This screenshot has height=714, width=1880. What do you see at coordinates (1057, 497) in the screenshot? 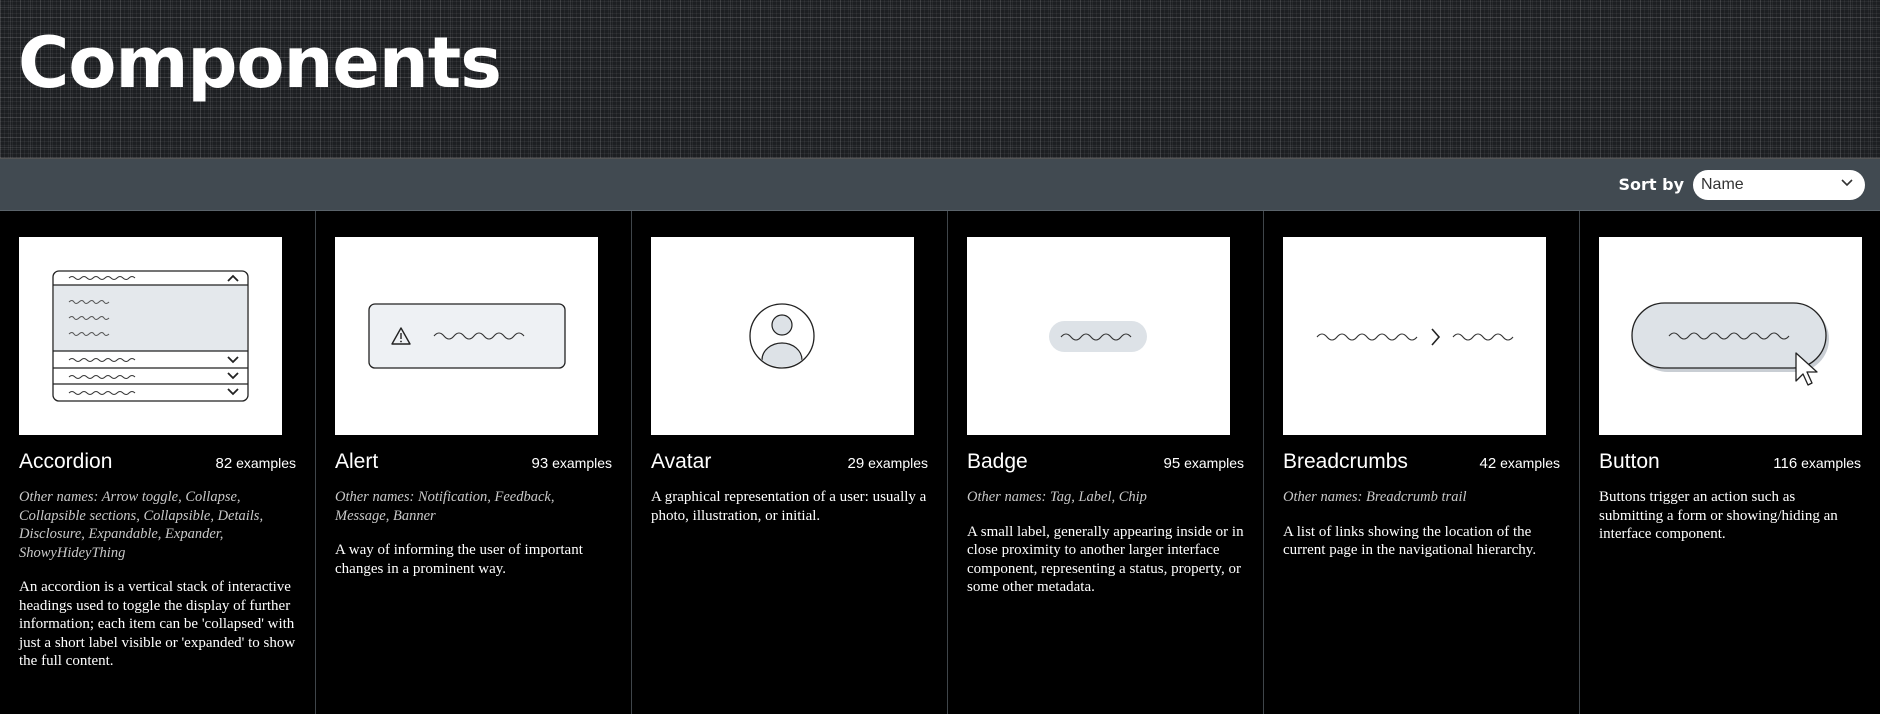
I see `other-names: Other names: Tag, Label, Chip` at bounding box center [1057, 497].